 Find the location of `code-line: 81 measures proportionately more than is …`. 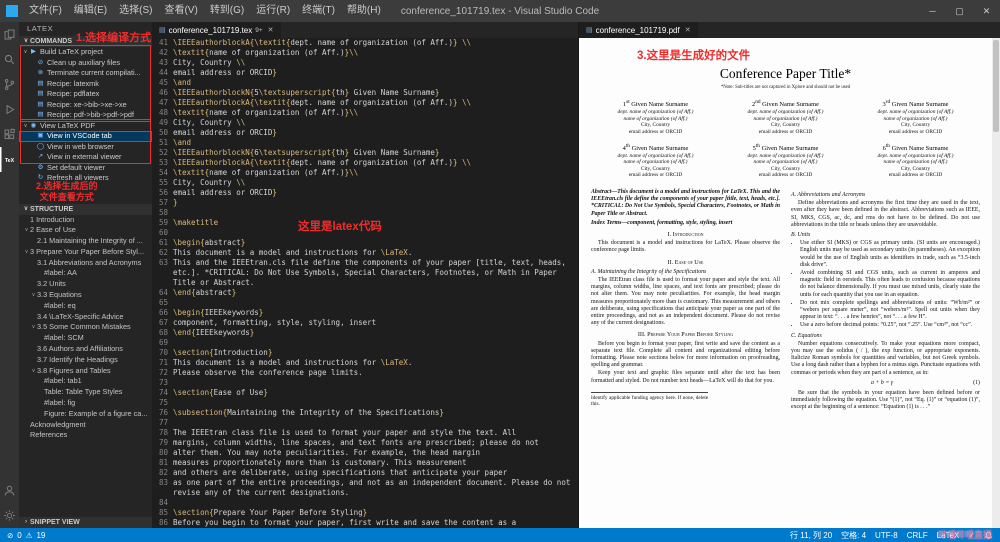

code-line: 81 measures proportionately more than is … is located at coordinates (365, 463).